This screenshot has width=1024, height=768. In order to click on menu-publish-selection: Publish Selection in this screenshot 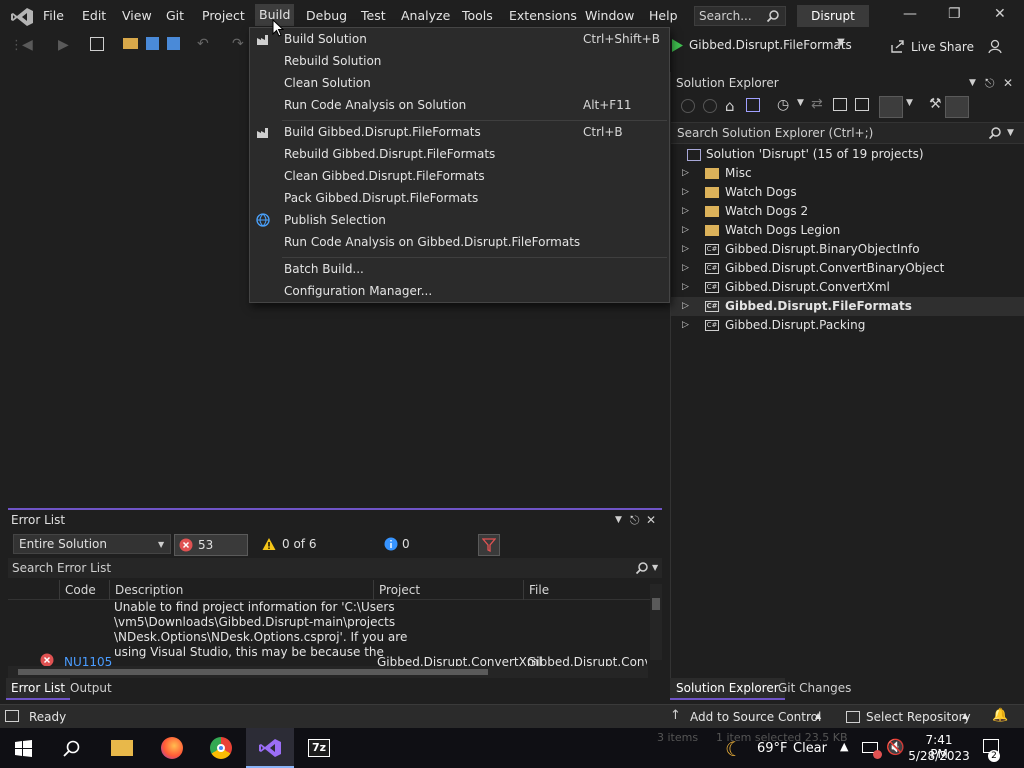, I will do `click(459, 220)`.